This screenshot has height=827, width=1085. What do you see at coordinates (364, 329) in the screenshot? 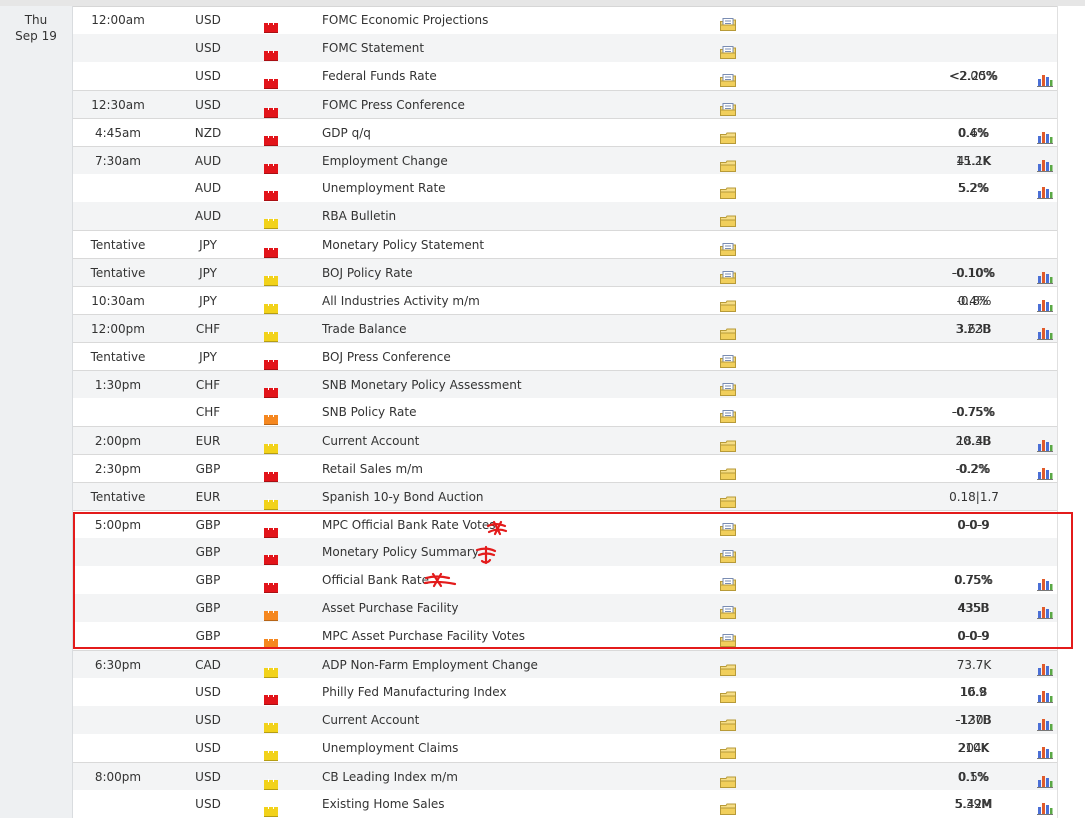
I see `event-title: Trade Balance` at bounding box center [364, 329].